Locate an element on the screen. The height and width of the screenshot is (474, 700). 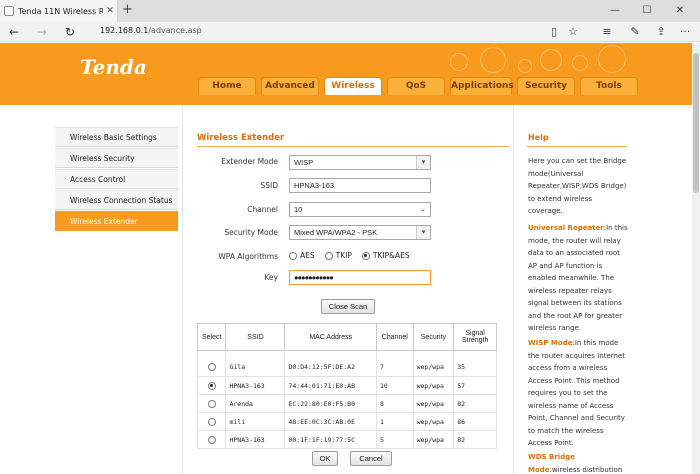
hub-menu-icon: ≡ is located at coordinates (607, 32).